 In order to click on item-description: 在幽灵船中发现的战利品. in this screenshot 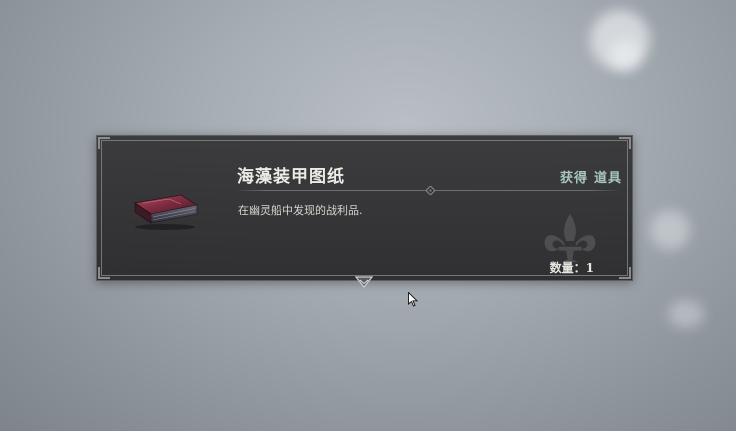, I will do `click(300, 210)`.